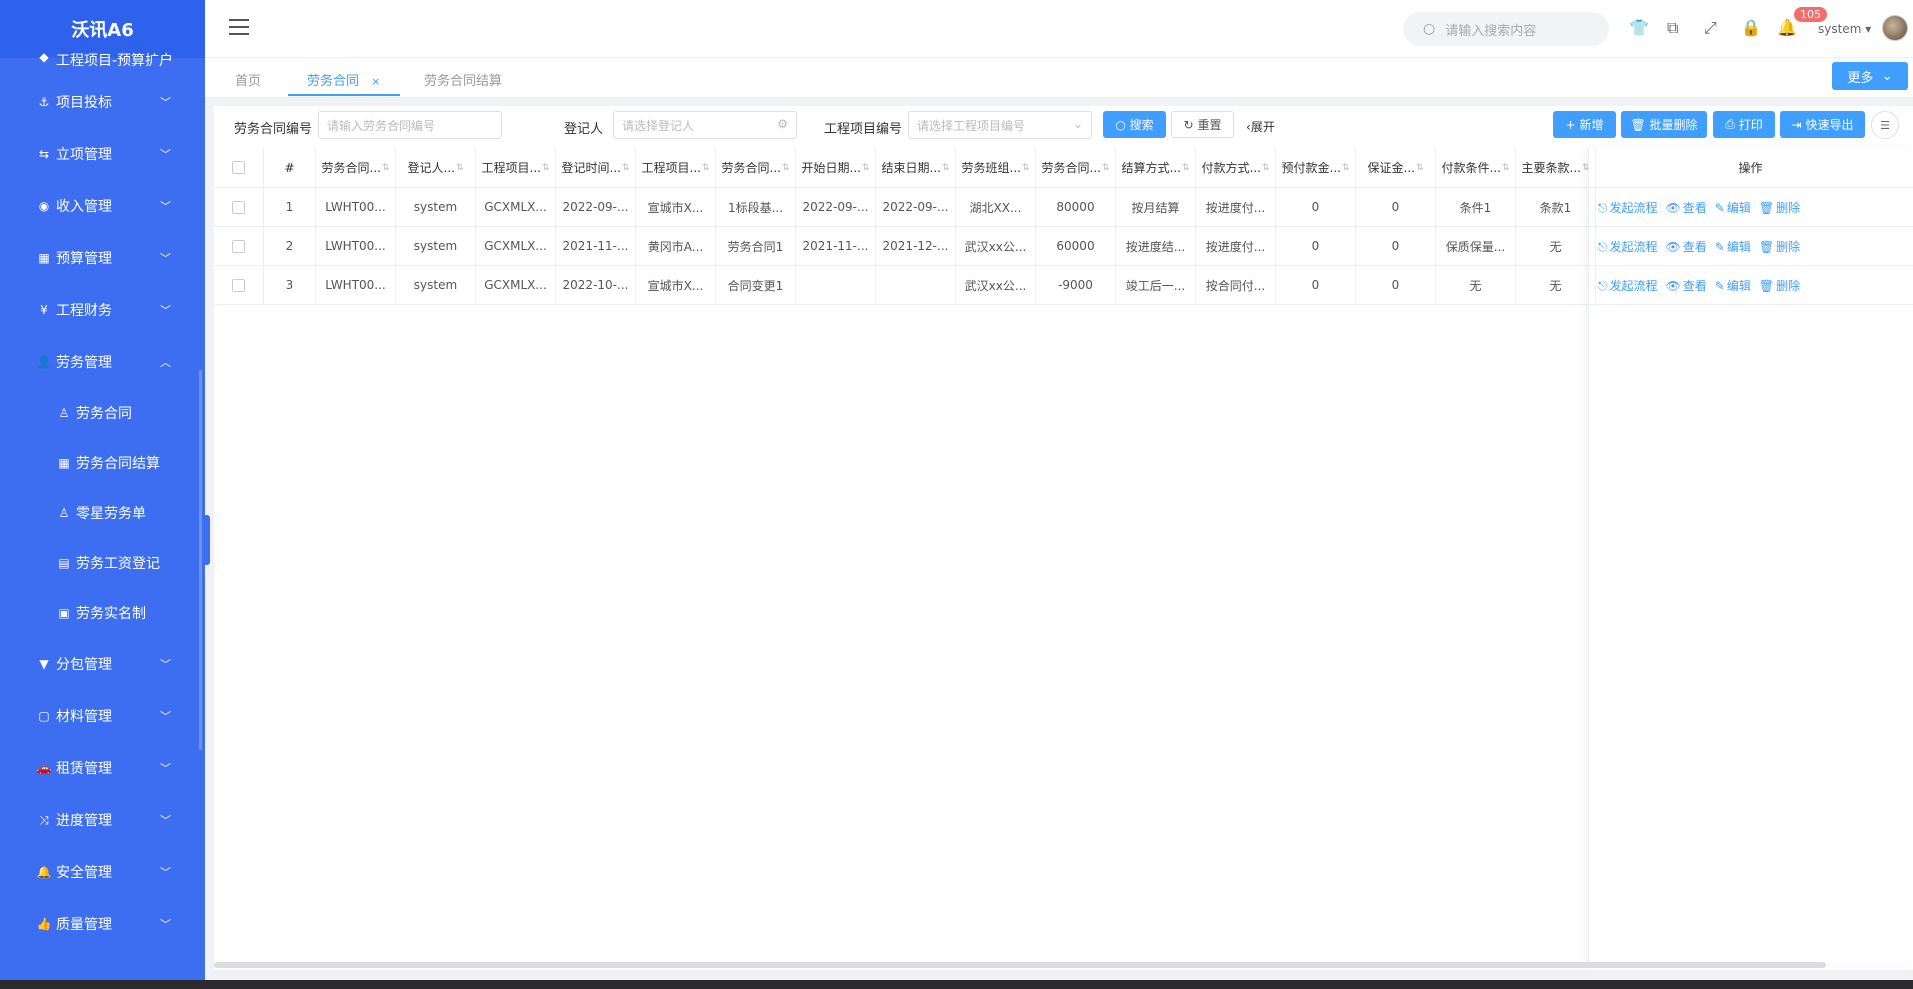 Image resolution: width=1913 pixels, height=989 pixels. What do you see at coordinates (1156, 167) in the screenshot?
I see `column-header: 结算方式... ⇅` at bounding box center [1156, 167].